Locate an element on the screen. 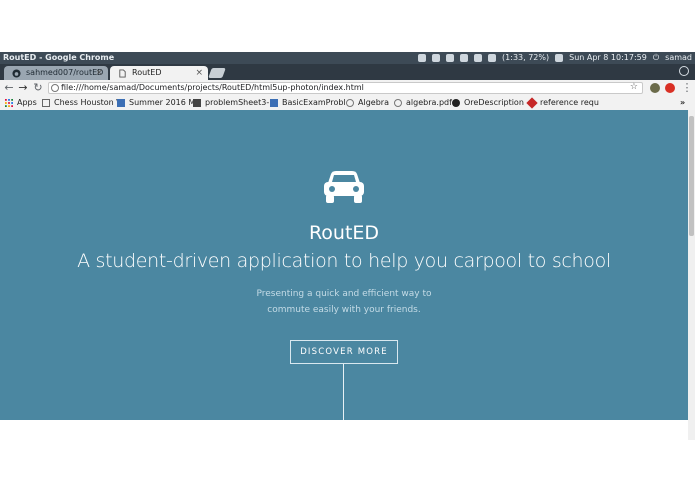 The width and height of the screenshot is (695, 494). scrollbar-thumb is located at coordinates (691, 176).